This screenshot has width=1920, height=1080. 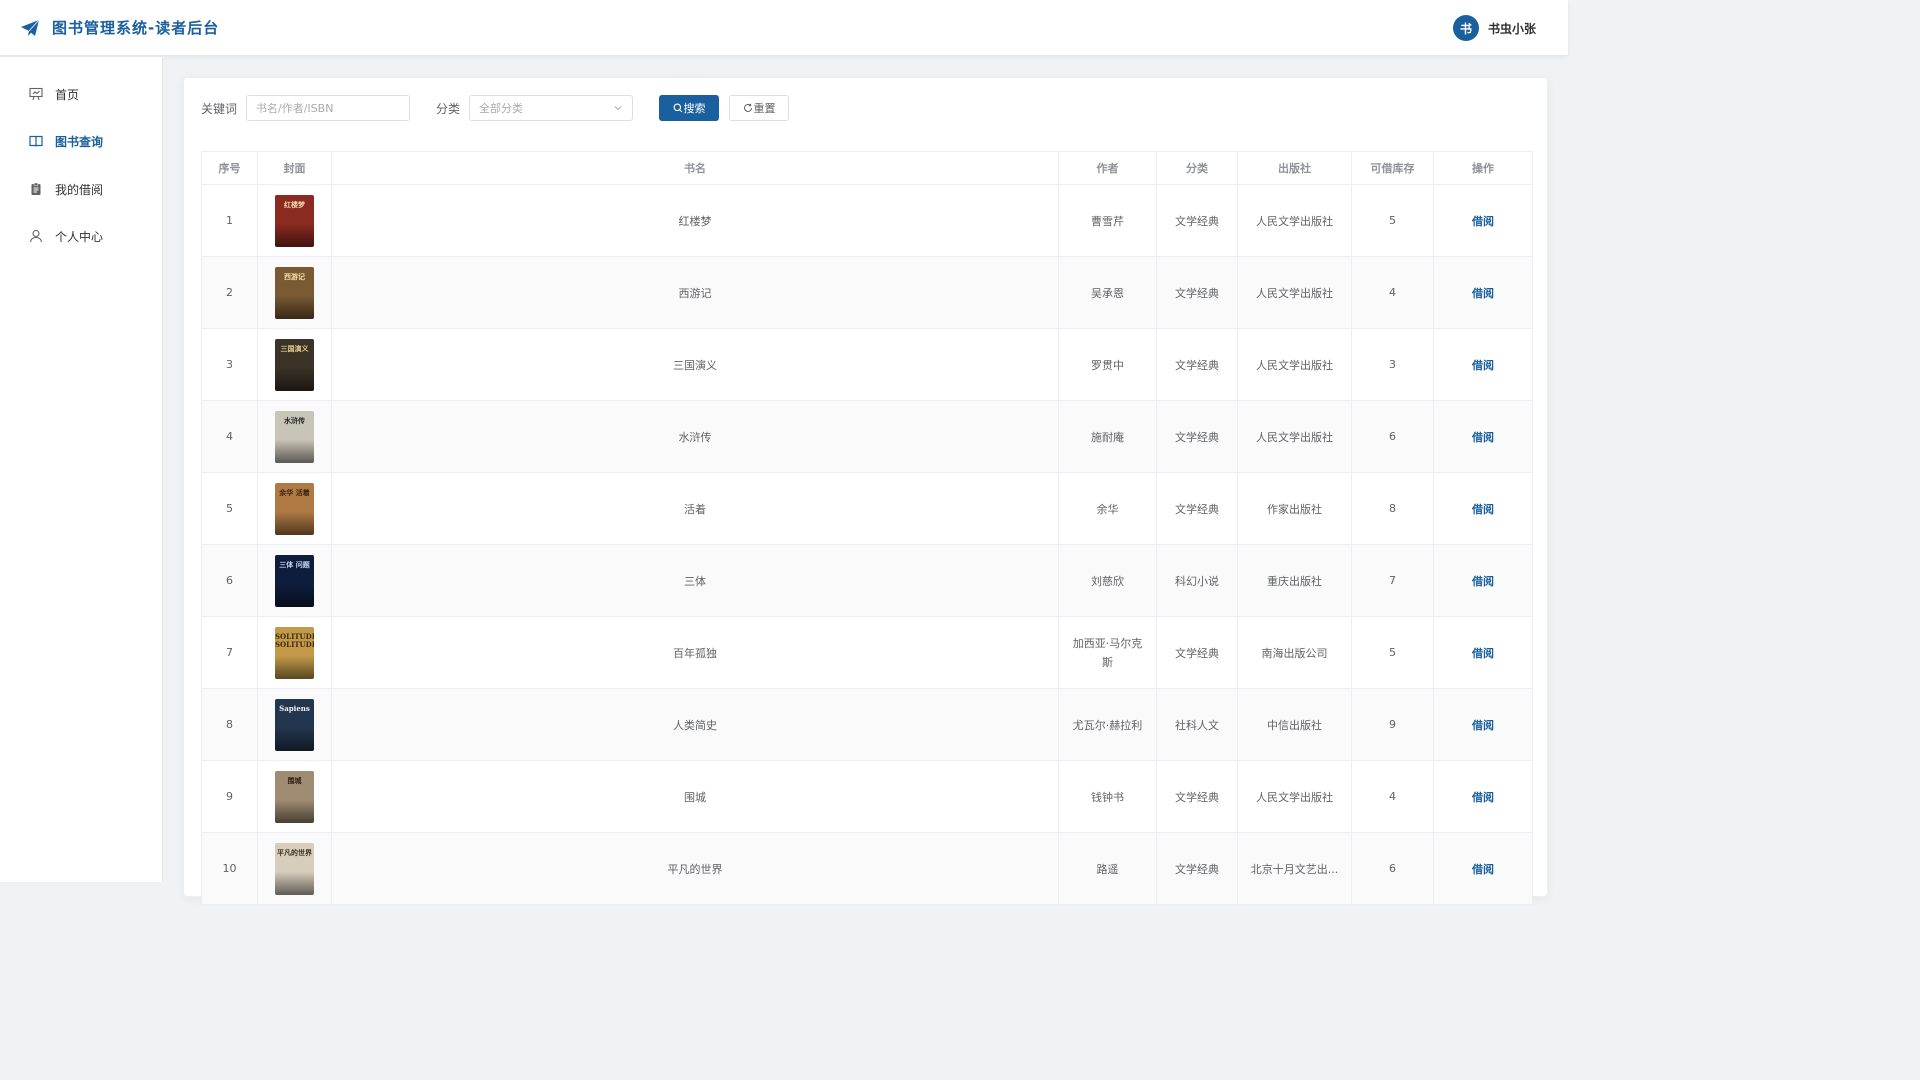 I want to click on cover-title: 三国演义, so click(x=294, y=348).